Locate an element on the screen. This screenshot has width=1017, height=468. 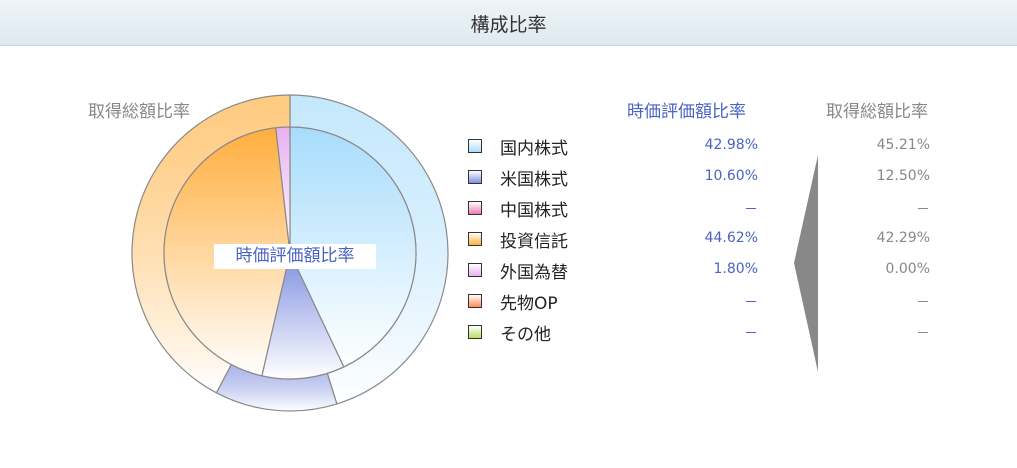
acquisition-ratio: 42.29% is located at coordinates (903, 238).